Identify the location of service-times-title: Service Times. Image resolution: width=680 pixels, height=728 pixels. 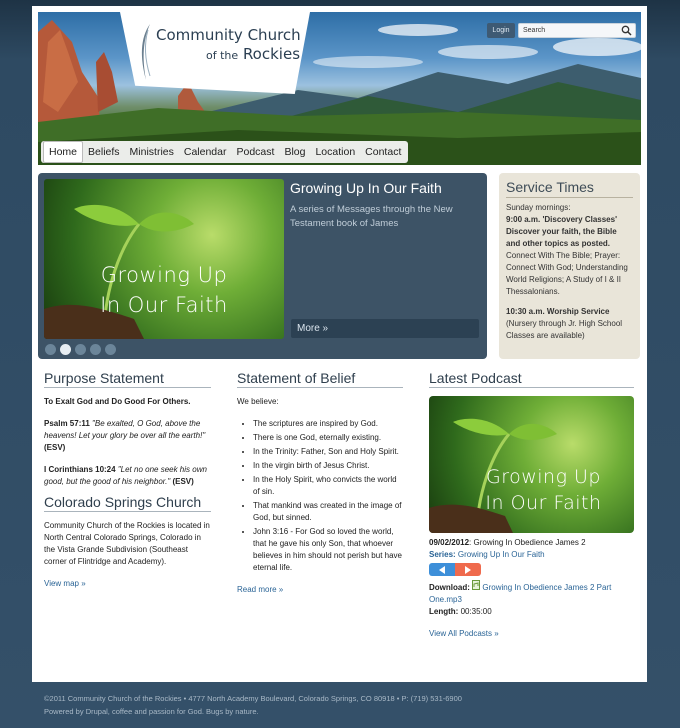
(569, 188).